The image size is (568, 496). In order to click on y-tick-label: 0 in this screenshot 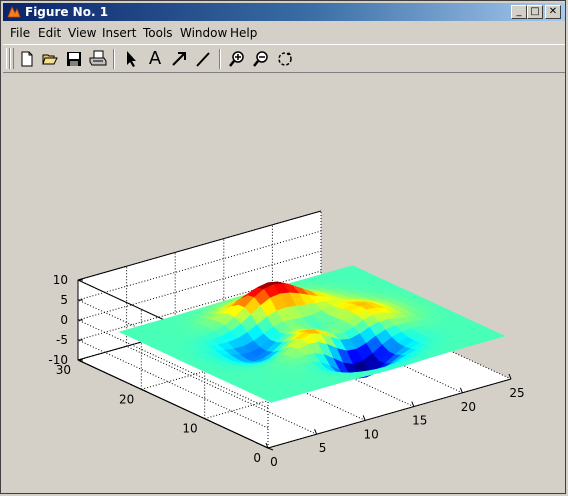, I will do `click(257, 458)`.